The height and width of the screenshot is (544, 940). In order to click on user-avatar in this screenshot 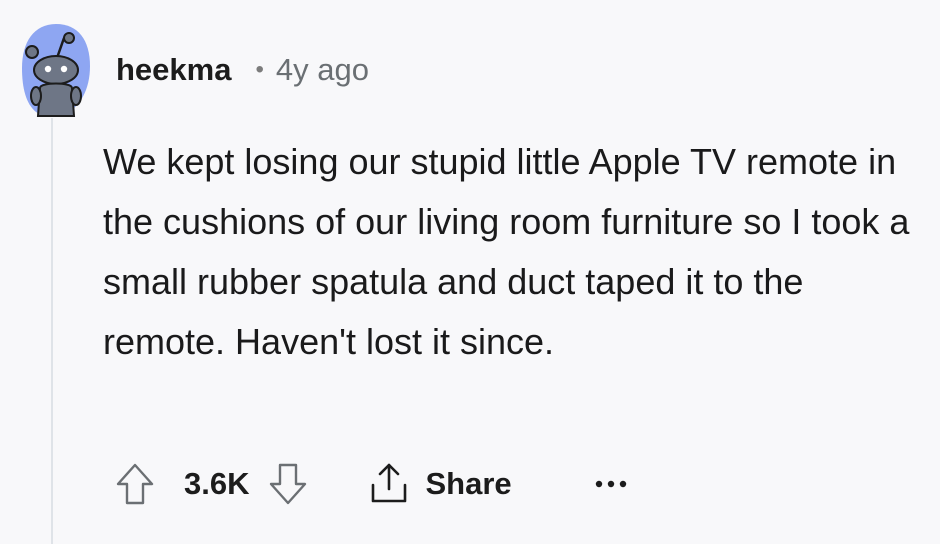, I will do `click(56, 70)`.